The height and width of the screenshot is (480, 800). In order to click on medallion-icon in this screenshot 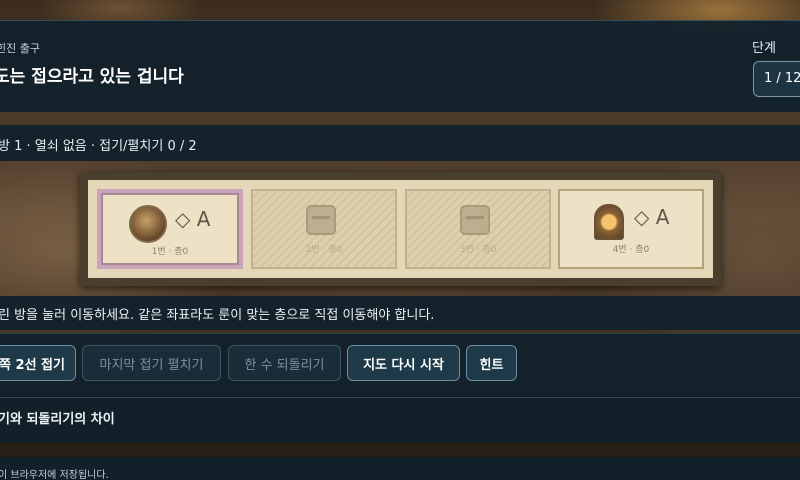, I will do `click(148, 224)`.